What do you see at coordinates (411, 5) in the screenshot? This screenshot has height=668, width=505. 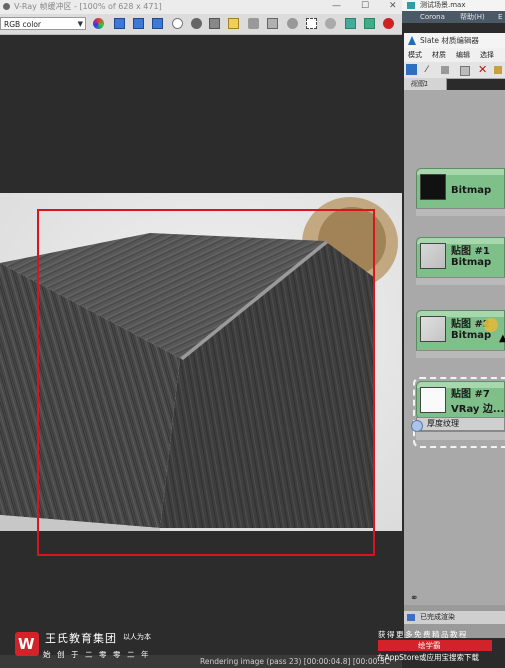 I see `max-app-icon` at bounding box center [411, 5].